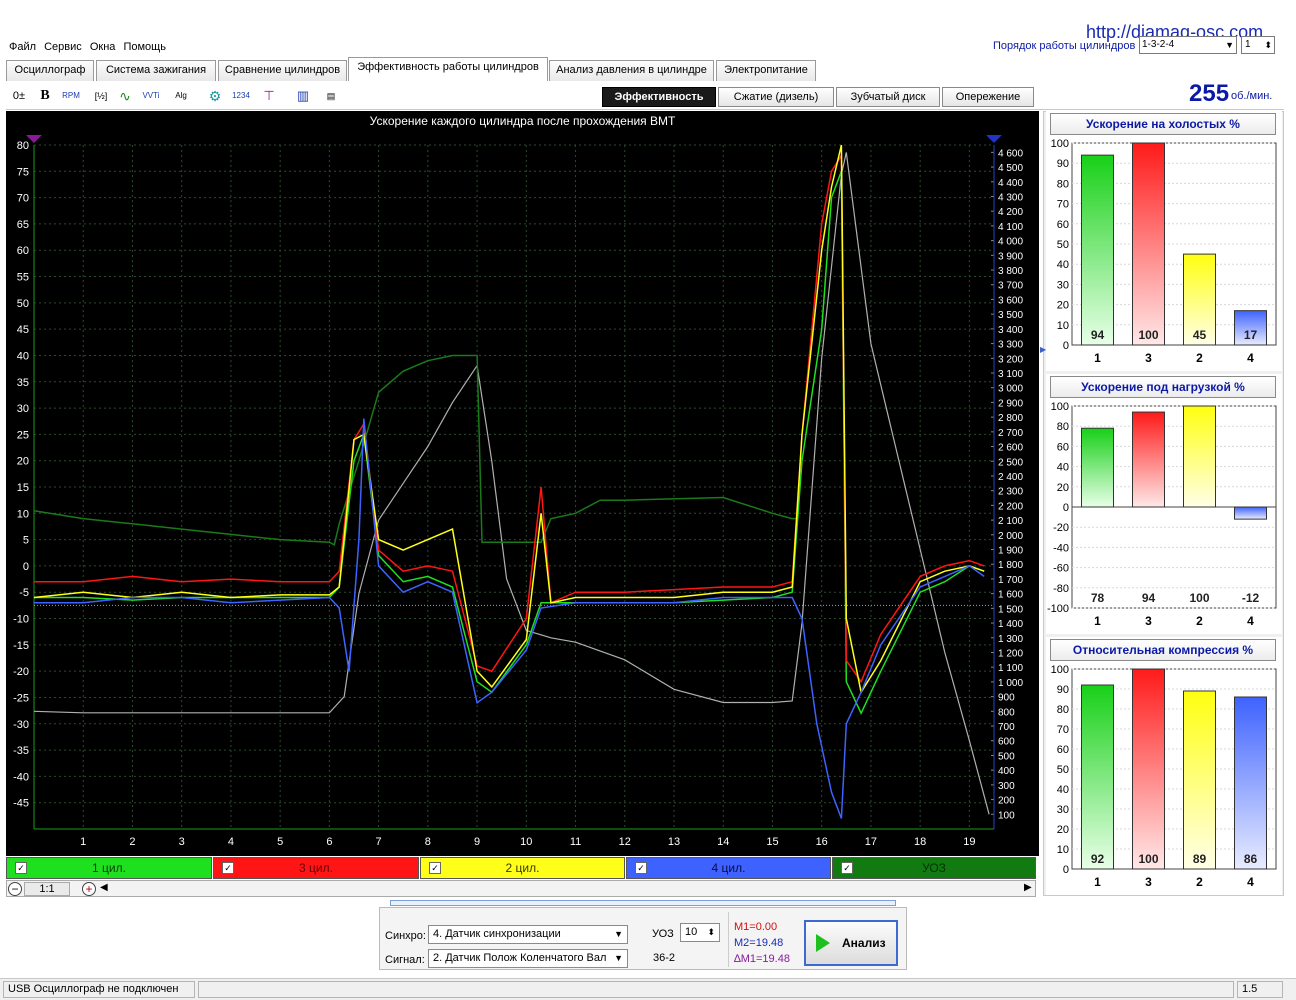 The width and height of the screenshot is (1296, 1000). I want to click on legend-cyl3: ✓ 3 цил., so click(316, 868).